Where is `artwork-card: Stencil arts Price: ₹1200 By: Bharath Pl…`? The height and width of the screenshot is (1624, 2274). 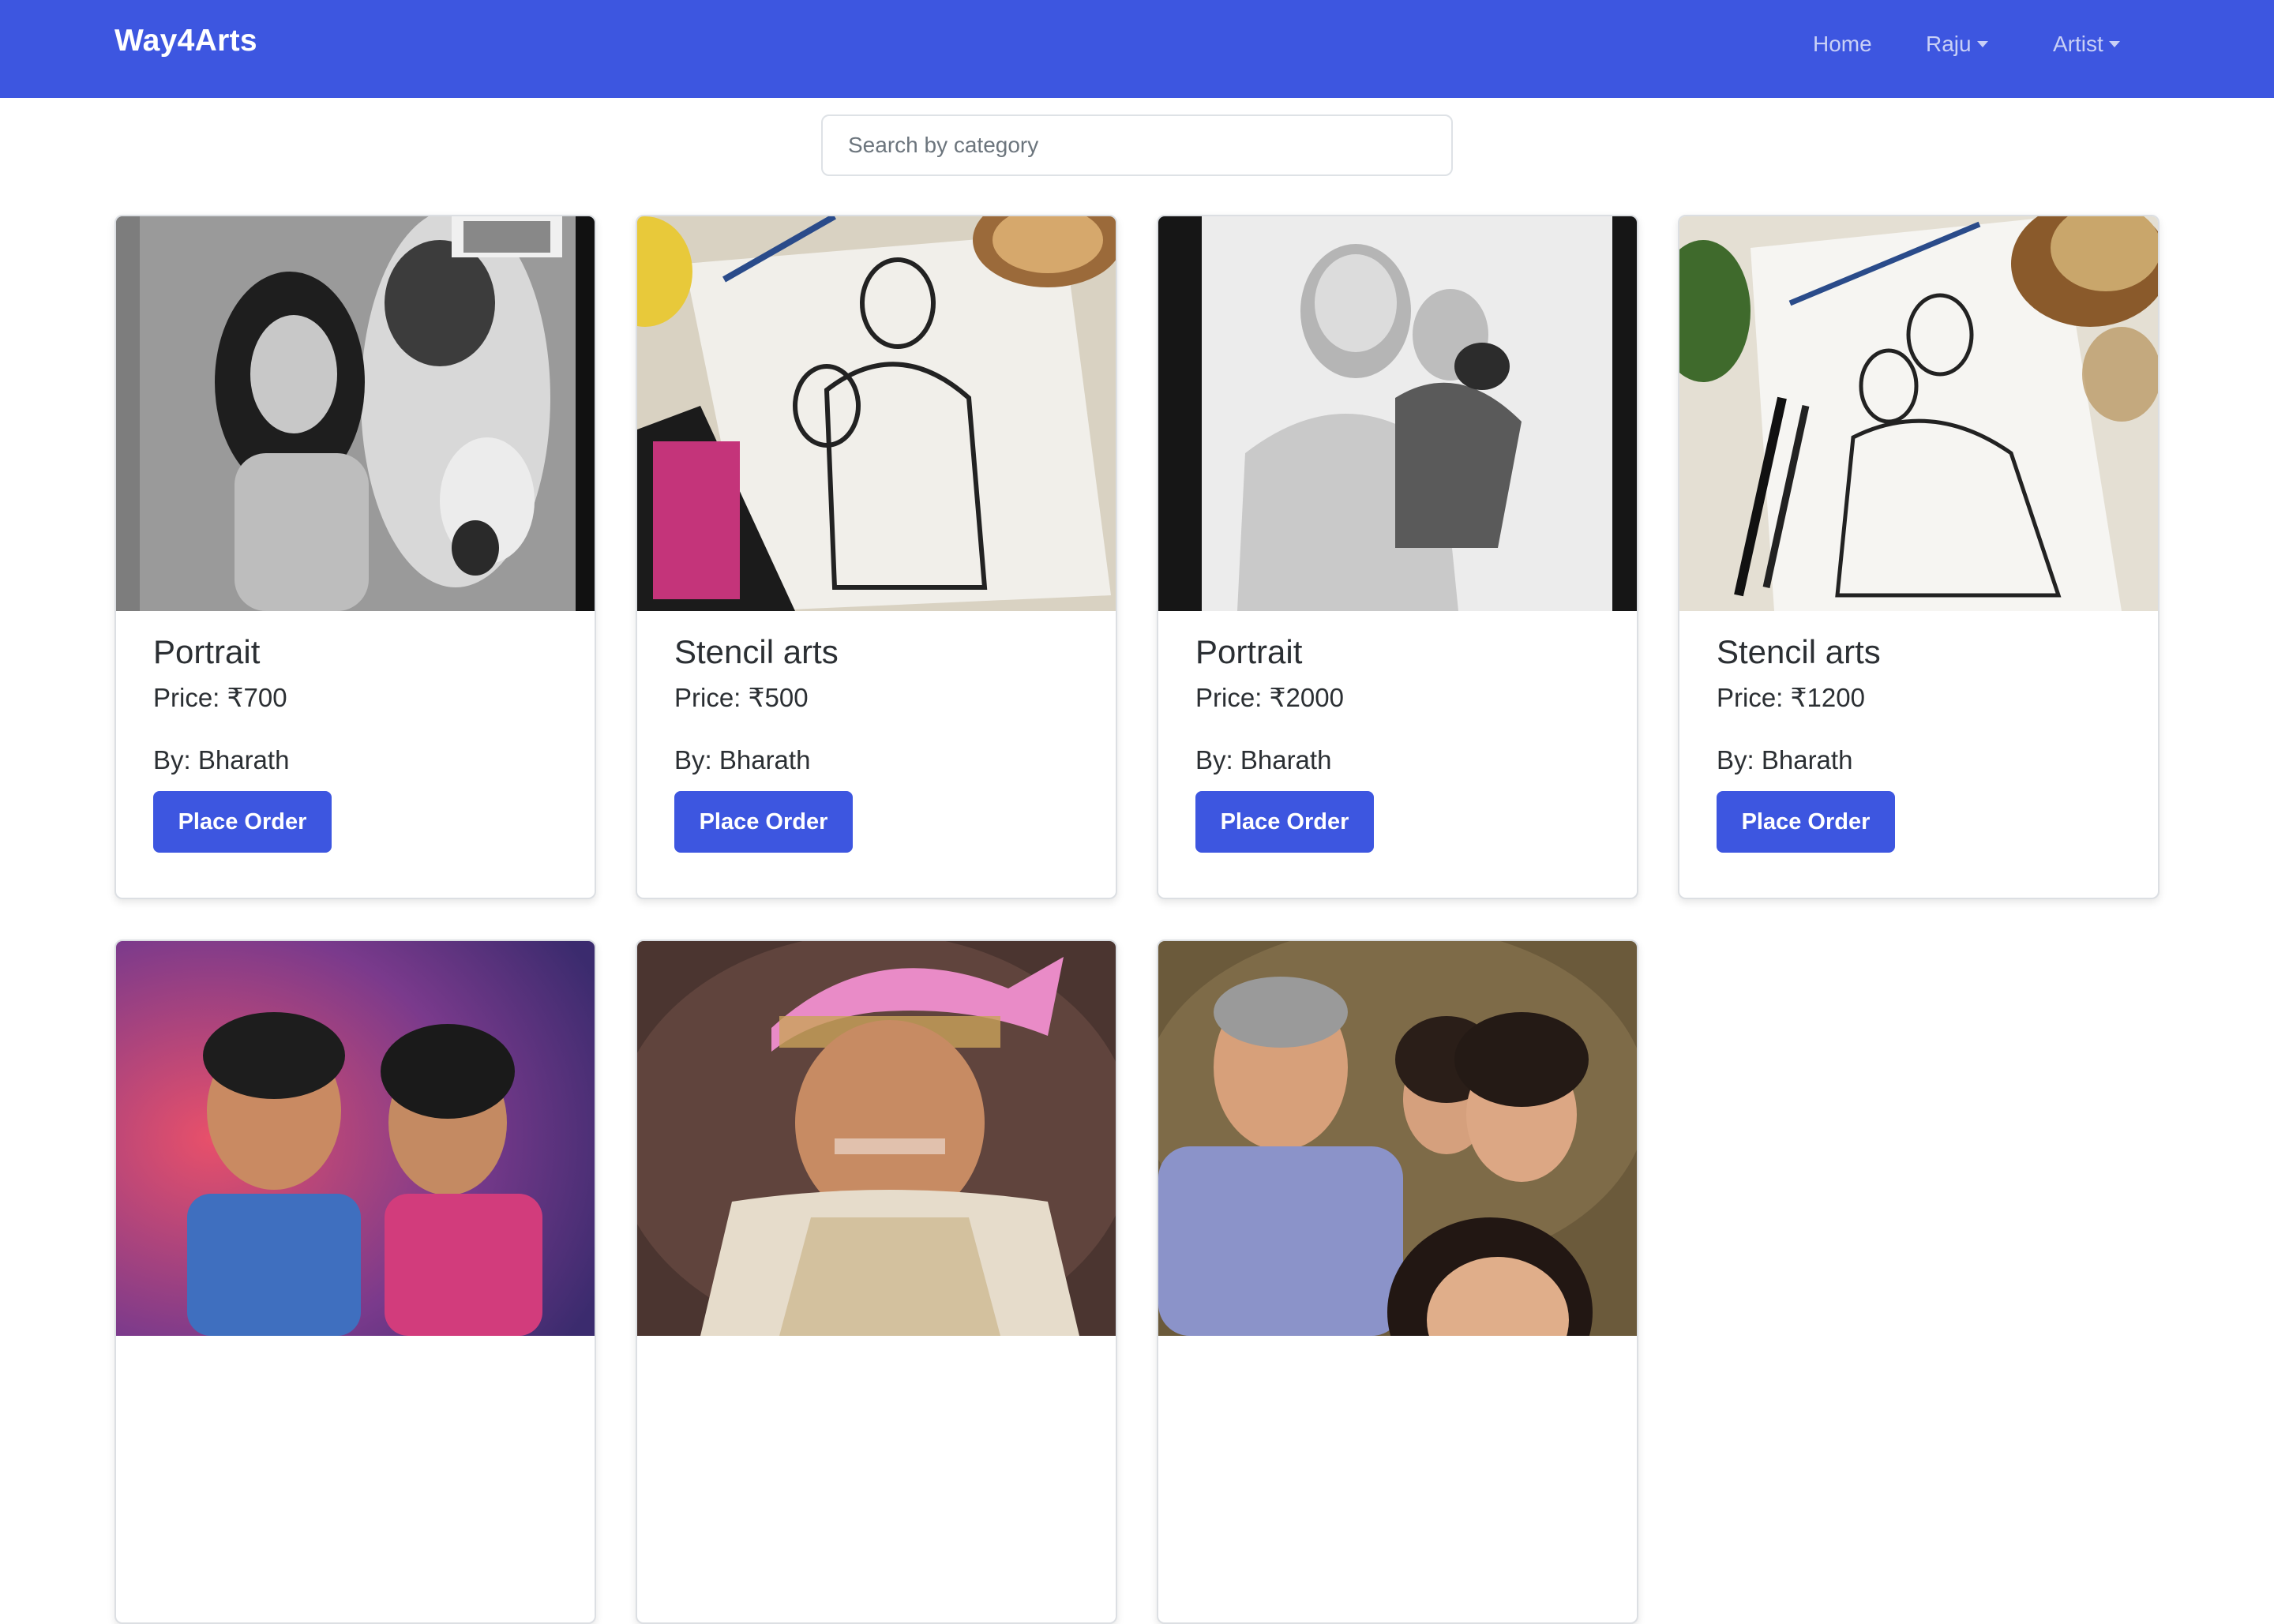 artwork-card: Stencil arts Price: ₹1200 By: Bharath Pl… is located at coordinates (1919, 557).